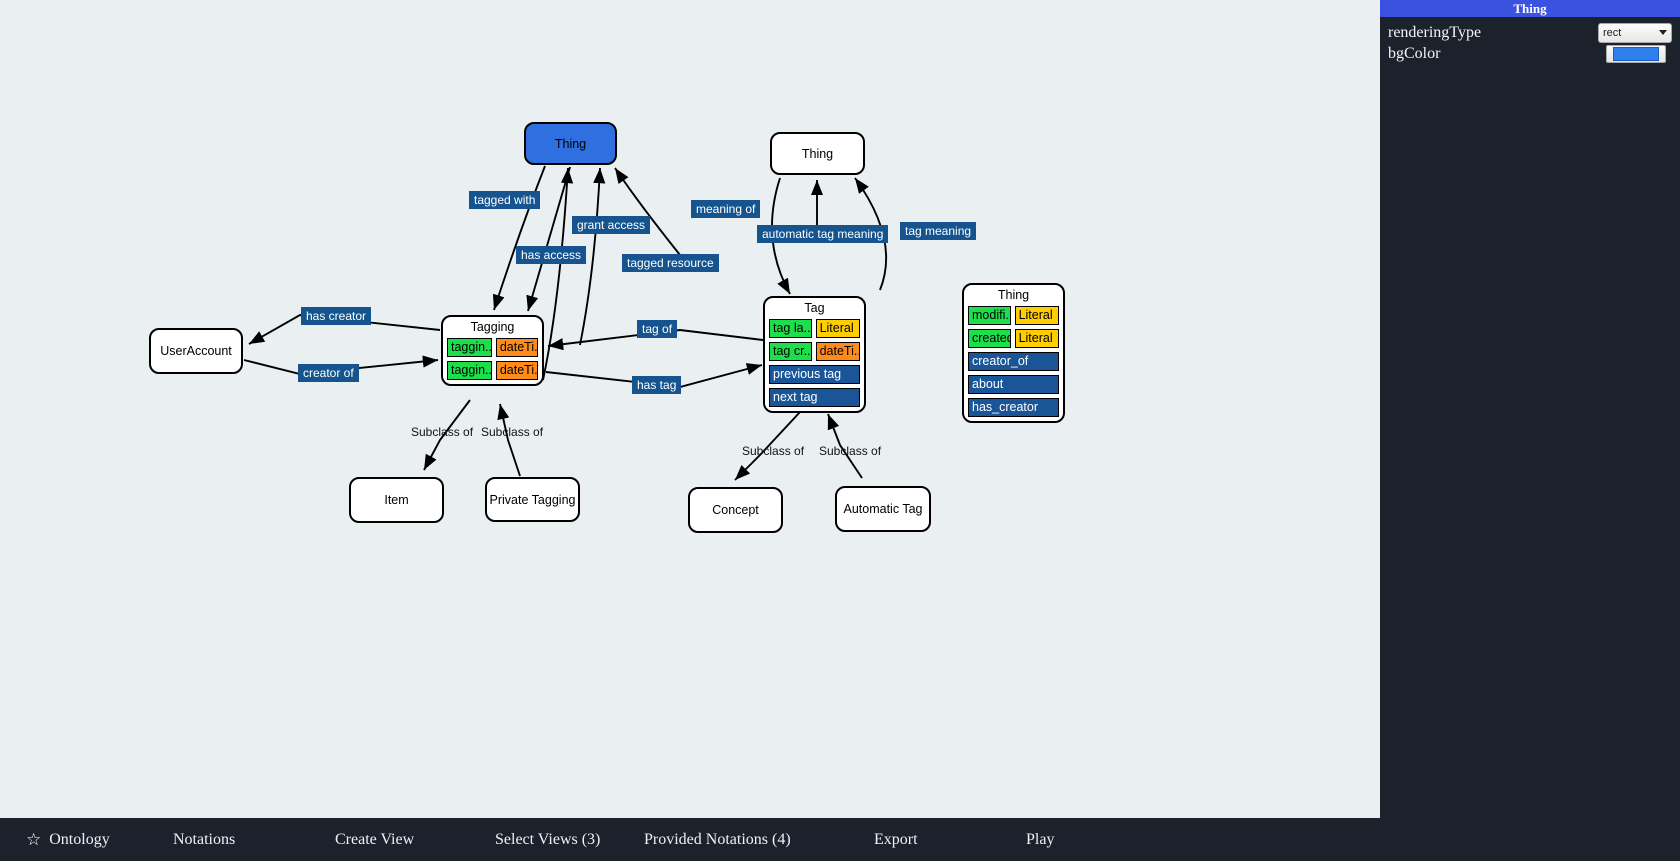  I want to click on node-label: UserAccount, so click(196, 351).